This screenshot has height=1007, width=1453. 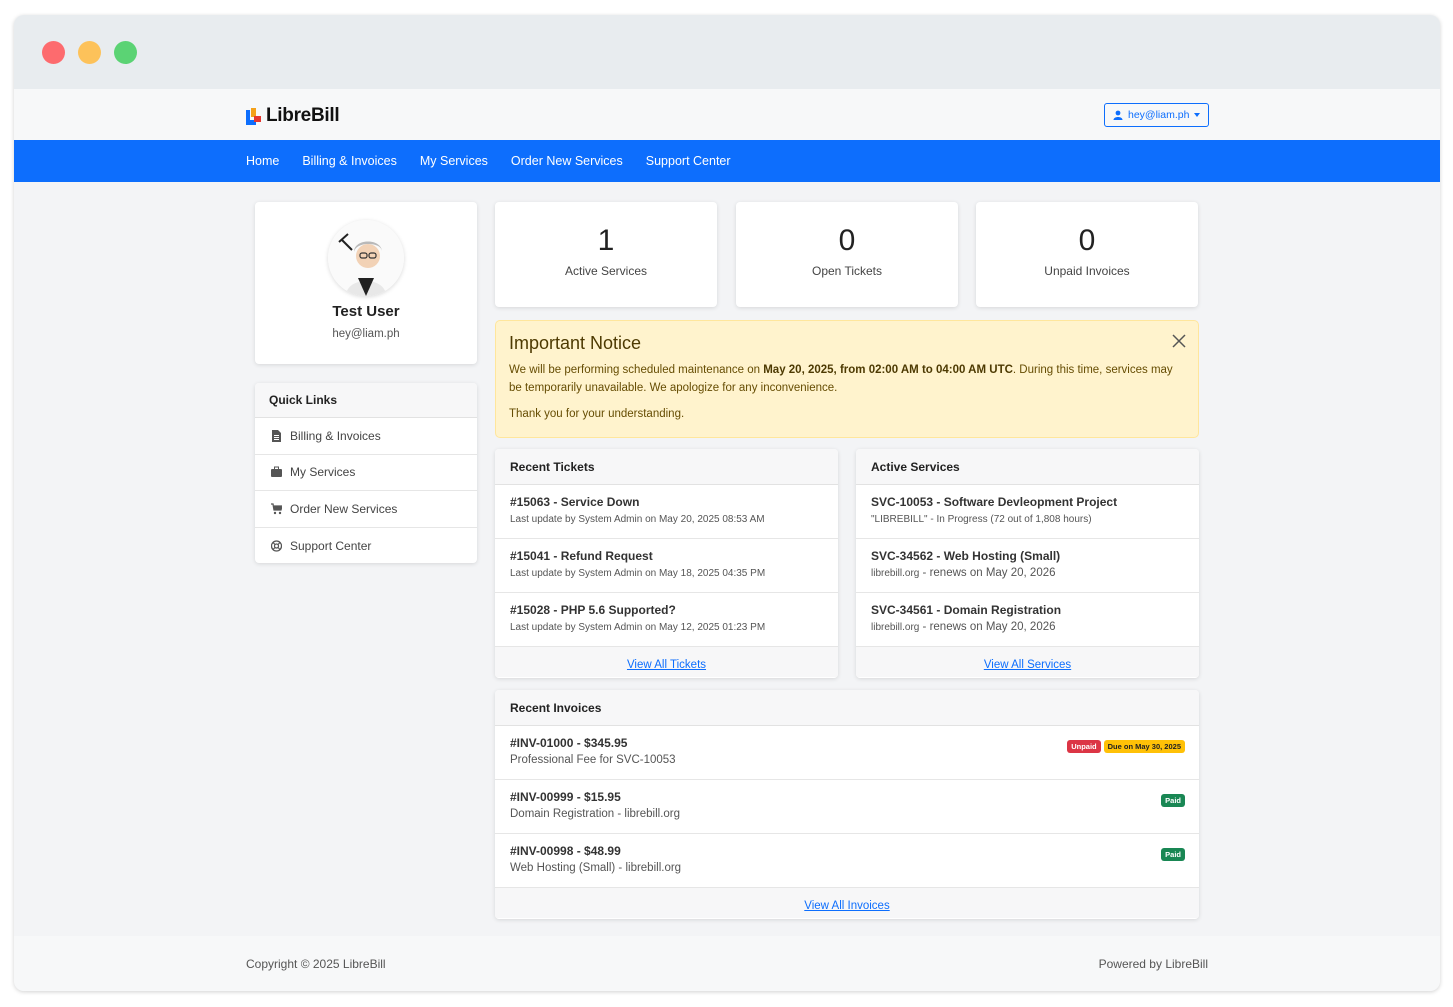 What do you see at coordinates (276, 546) in the screenshot?
I see `lifebuoy-icon` at bounding box center [276, 546].